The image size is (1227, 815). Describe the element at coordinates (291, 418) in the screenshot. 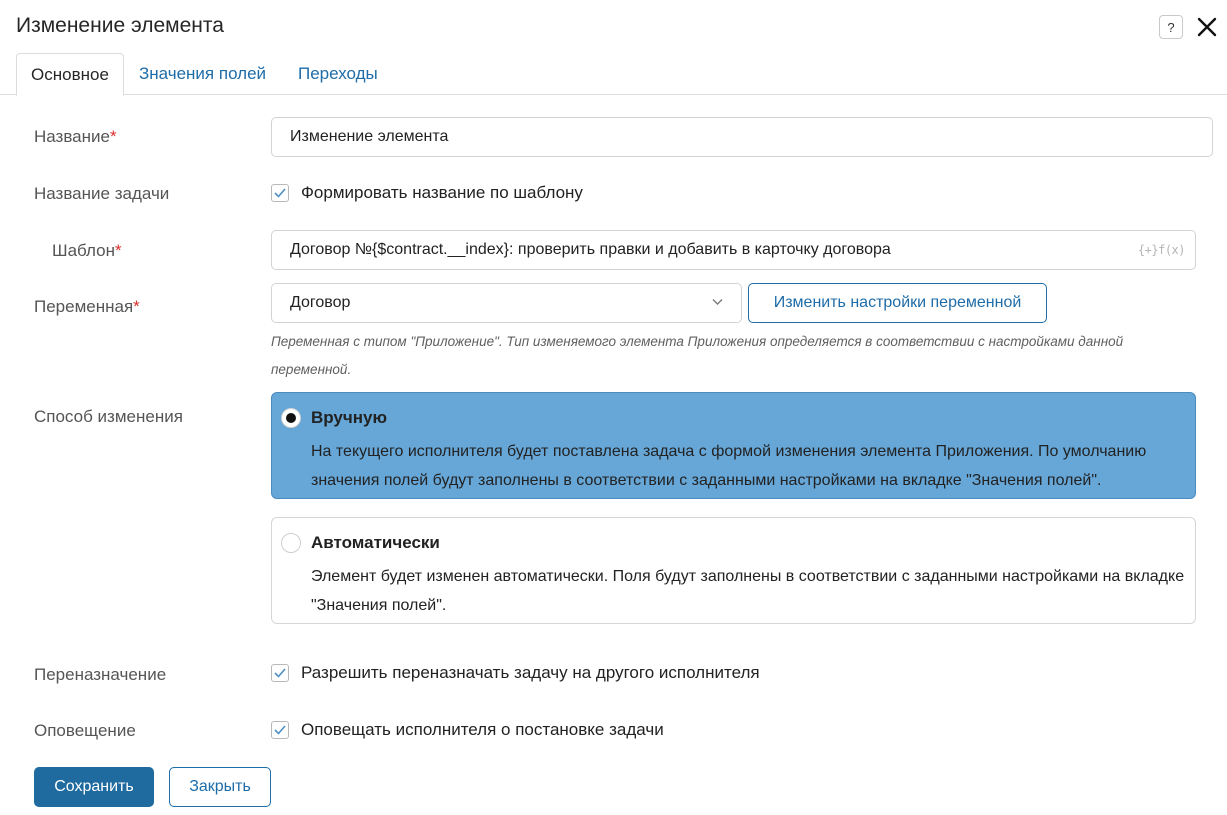

I see `radio-manual` at that location.